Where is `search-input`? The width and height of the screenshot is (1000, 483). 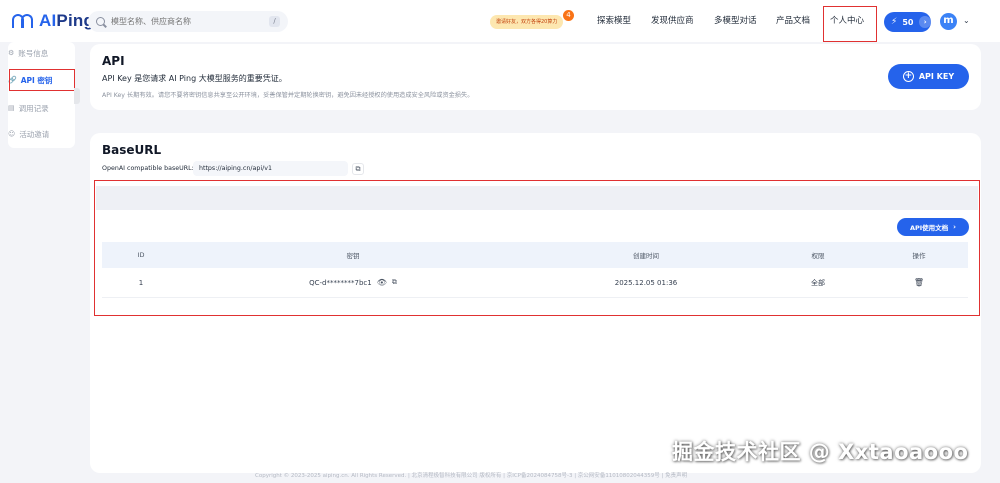 search-input is located at coordinates (190, 21).